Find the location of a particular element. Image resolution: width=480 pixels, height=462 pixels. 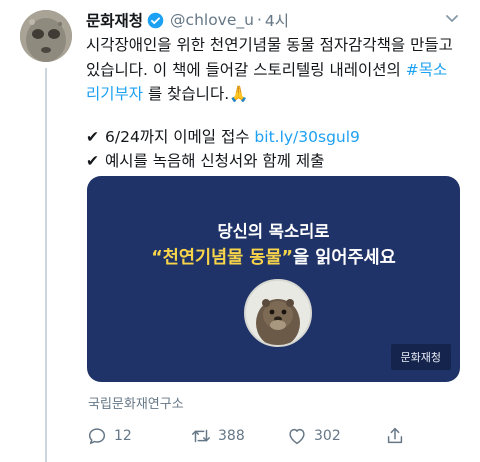

tweet-line-3: 리기부자 를 찾습니다.🙏 is located at coordinates (276, 94).